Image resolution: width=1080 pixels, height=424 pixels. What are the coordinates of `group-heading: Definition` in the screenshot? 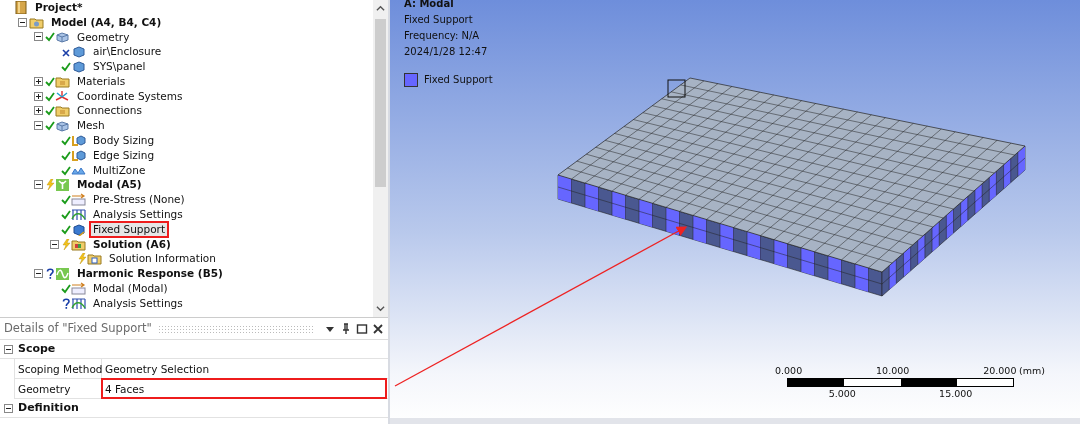 It's located at (48, 407).